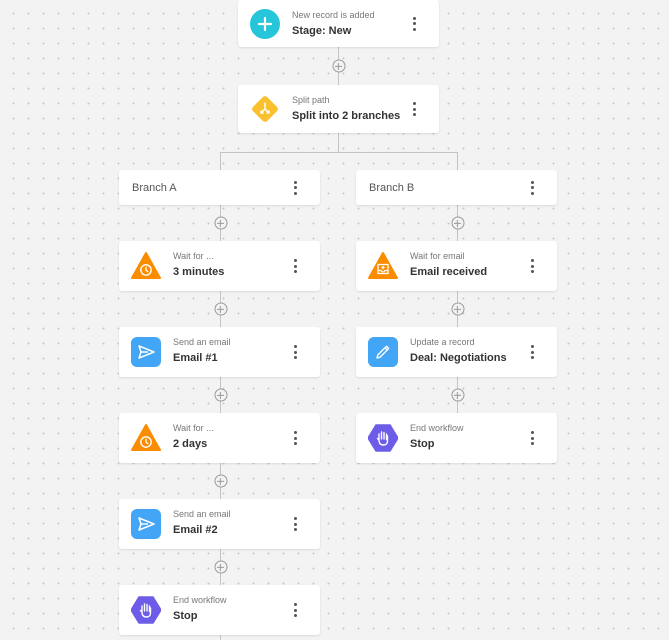 This screenshot has width=669, height=640. Describe the element at coordinates (265, 23) in the screenshot. I see `plus-icon` at that location.